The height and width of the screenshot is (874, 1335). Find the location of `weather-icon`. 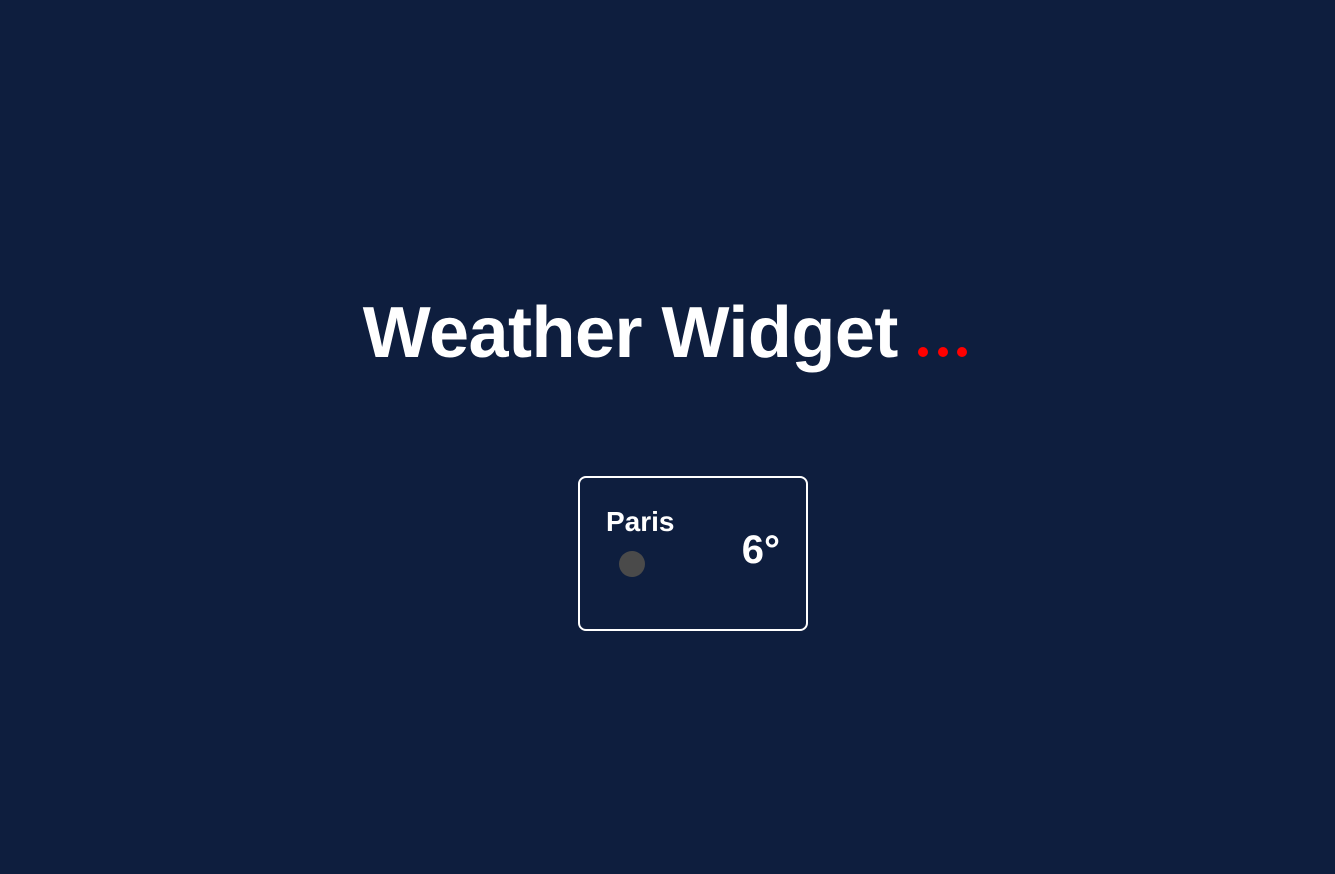

weather-icon is located at coordinates (632, 564).